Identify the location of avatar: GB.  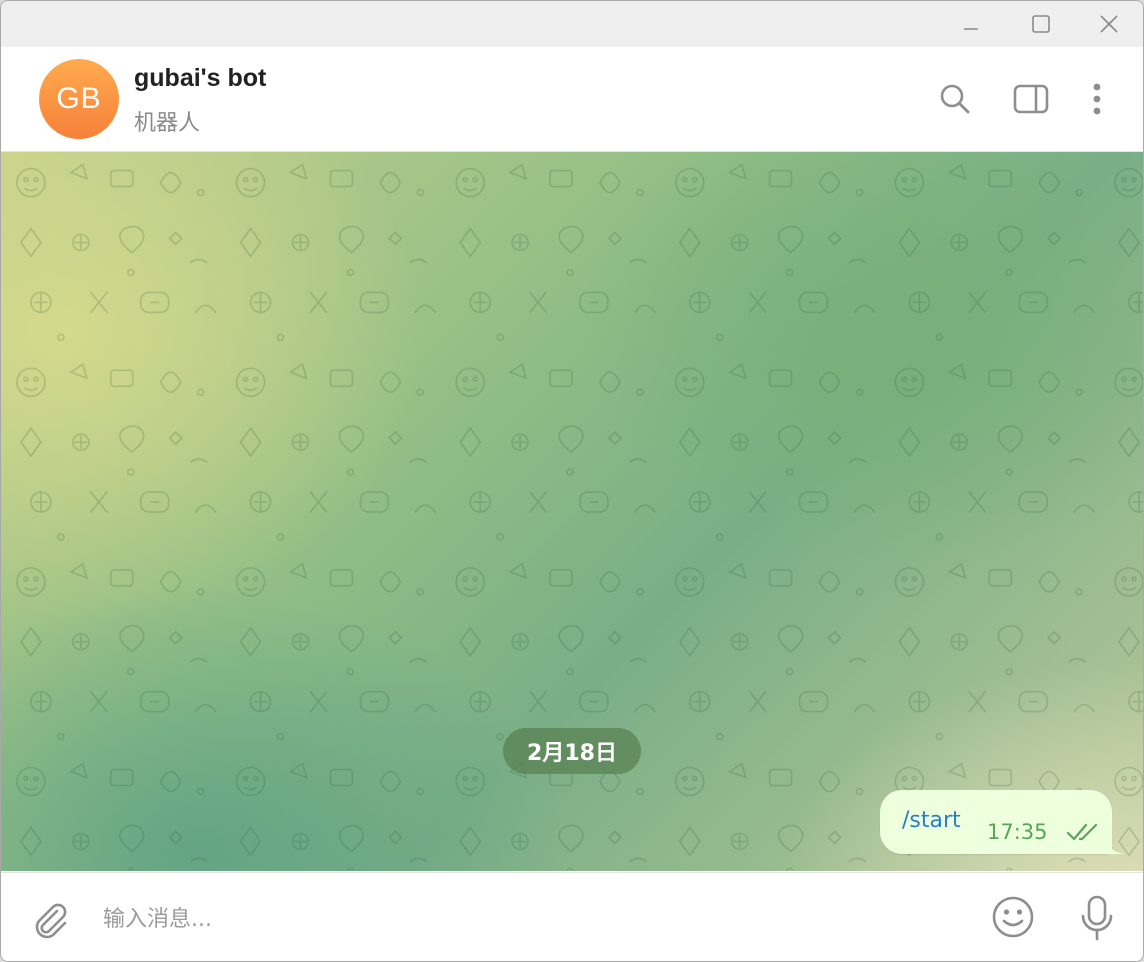
(79, 99).